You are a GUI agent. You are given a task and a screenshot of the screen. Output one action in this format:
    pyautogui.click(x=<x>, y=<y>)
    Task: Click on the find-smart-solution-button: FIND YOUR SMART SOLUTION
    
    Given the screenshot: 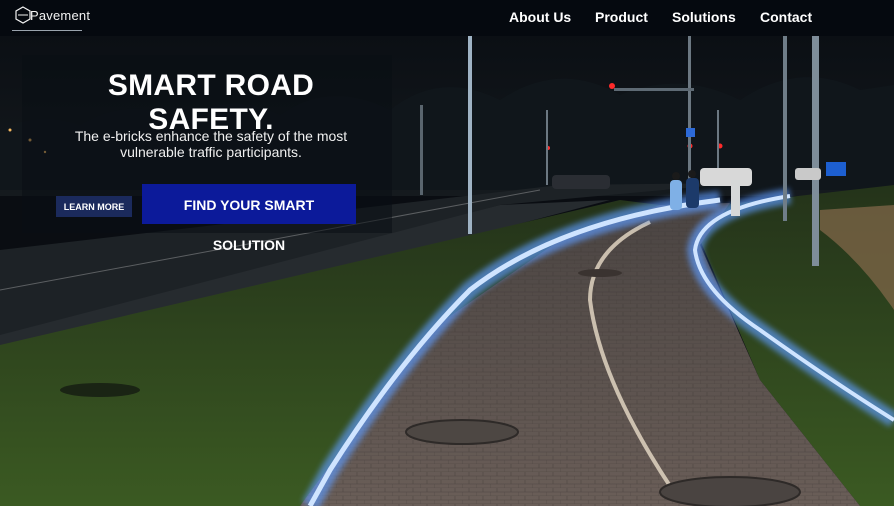 What is the action you would take?
    pyautogui.click(x=249, y=218)
    